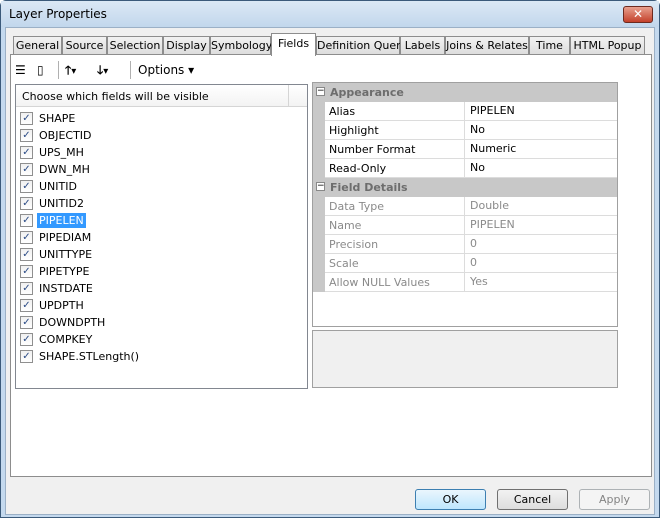 The width and height of the screenshot is (660, 518). I want to click on tab-display: Display, so click(186, 45).